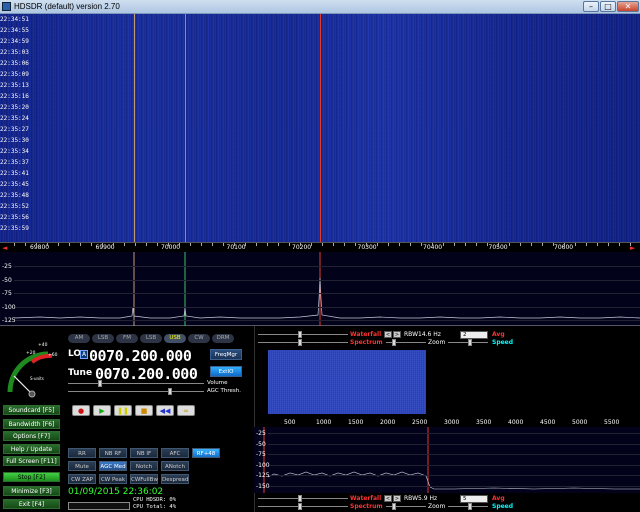  What do you see at coordinates (31, 504) in the screenshot?
I see `exit-button: Exit [F4]` at bounding box center [31, 504].